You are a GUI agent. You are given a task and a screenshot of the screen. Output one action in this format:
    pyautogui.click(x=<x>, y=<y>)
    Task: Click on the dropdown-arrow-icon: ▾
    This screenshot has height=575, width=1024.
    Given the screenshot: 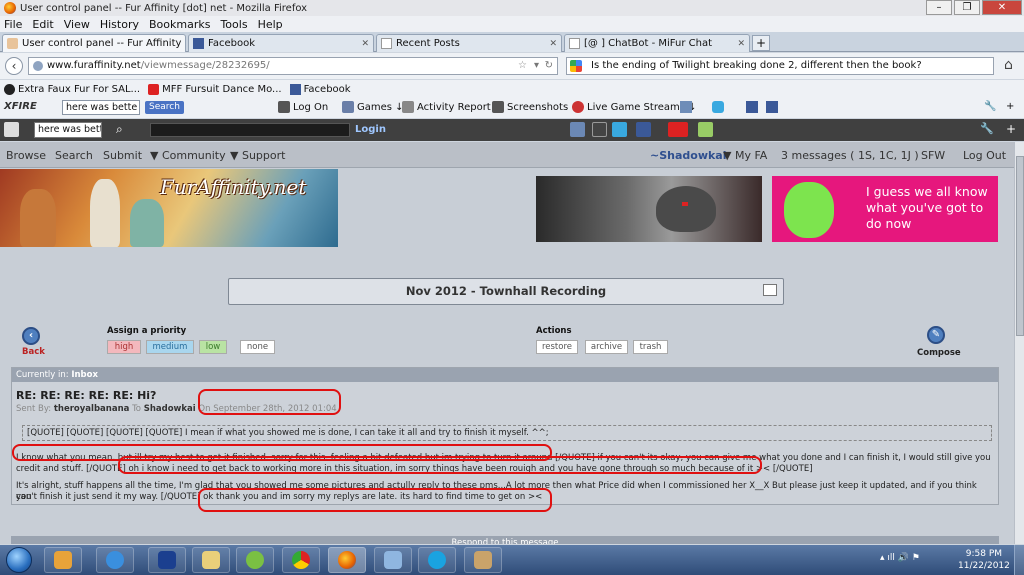 What is the action you would take?
    pyautogui.click(x=536, y=66)
    